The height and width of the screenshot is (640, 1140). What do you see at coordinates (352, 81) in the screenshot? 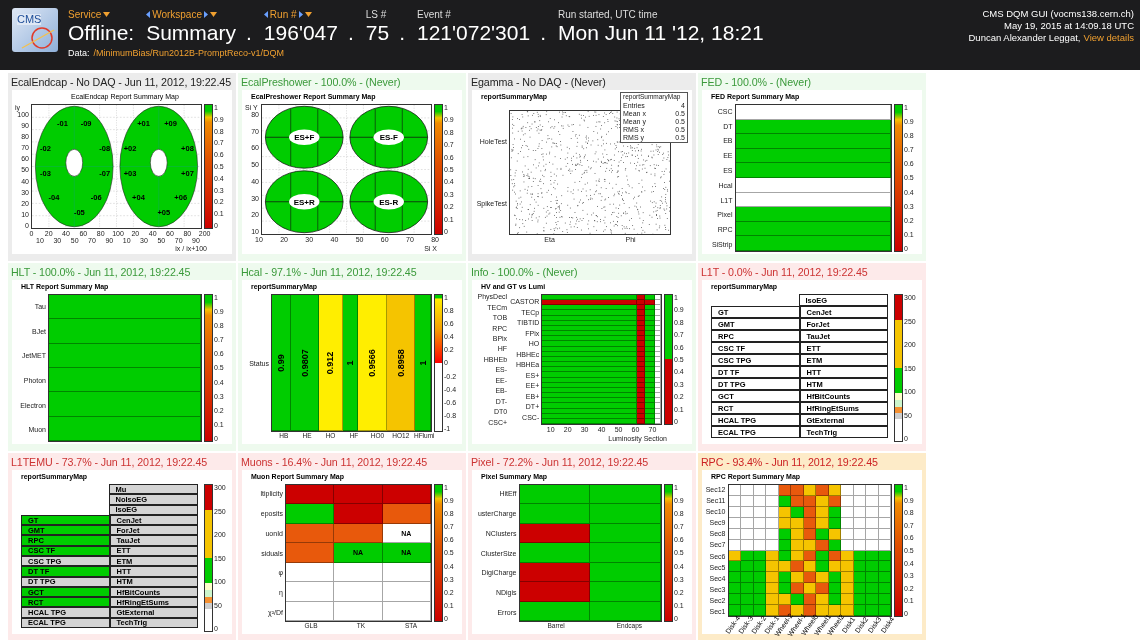
I see `panel-title: EcalPreshower - 100.0% - (Never)` at bounding box center [352, 81].